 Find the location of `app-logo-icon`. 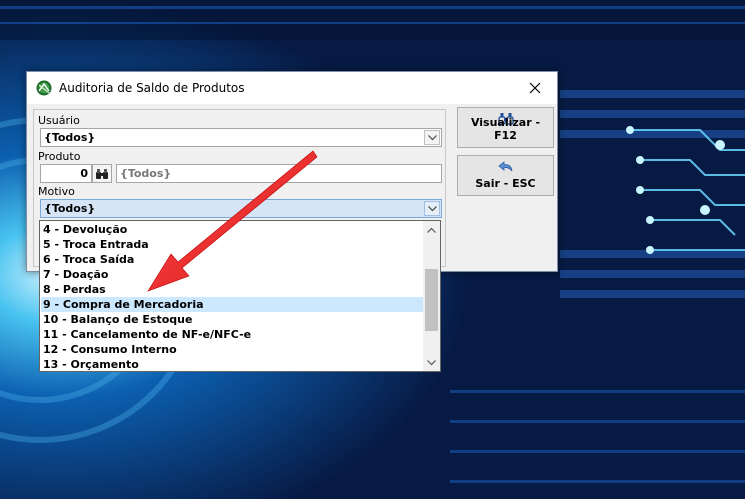

app-logo-icon is located at coordinates (44, 88).